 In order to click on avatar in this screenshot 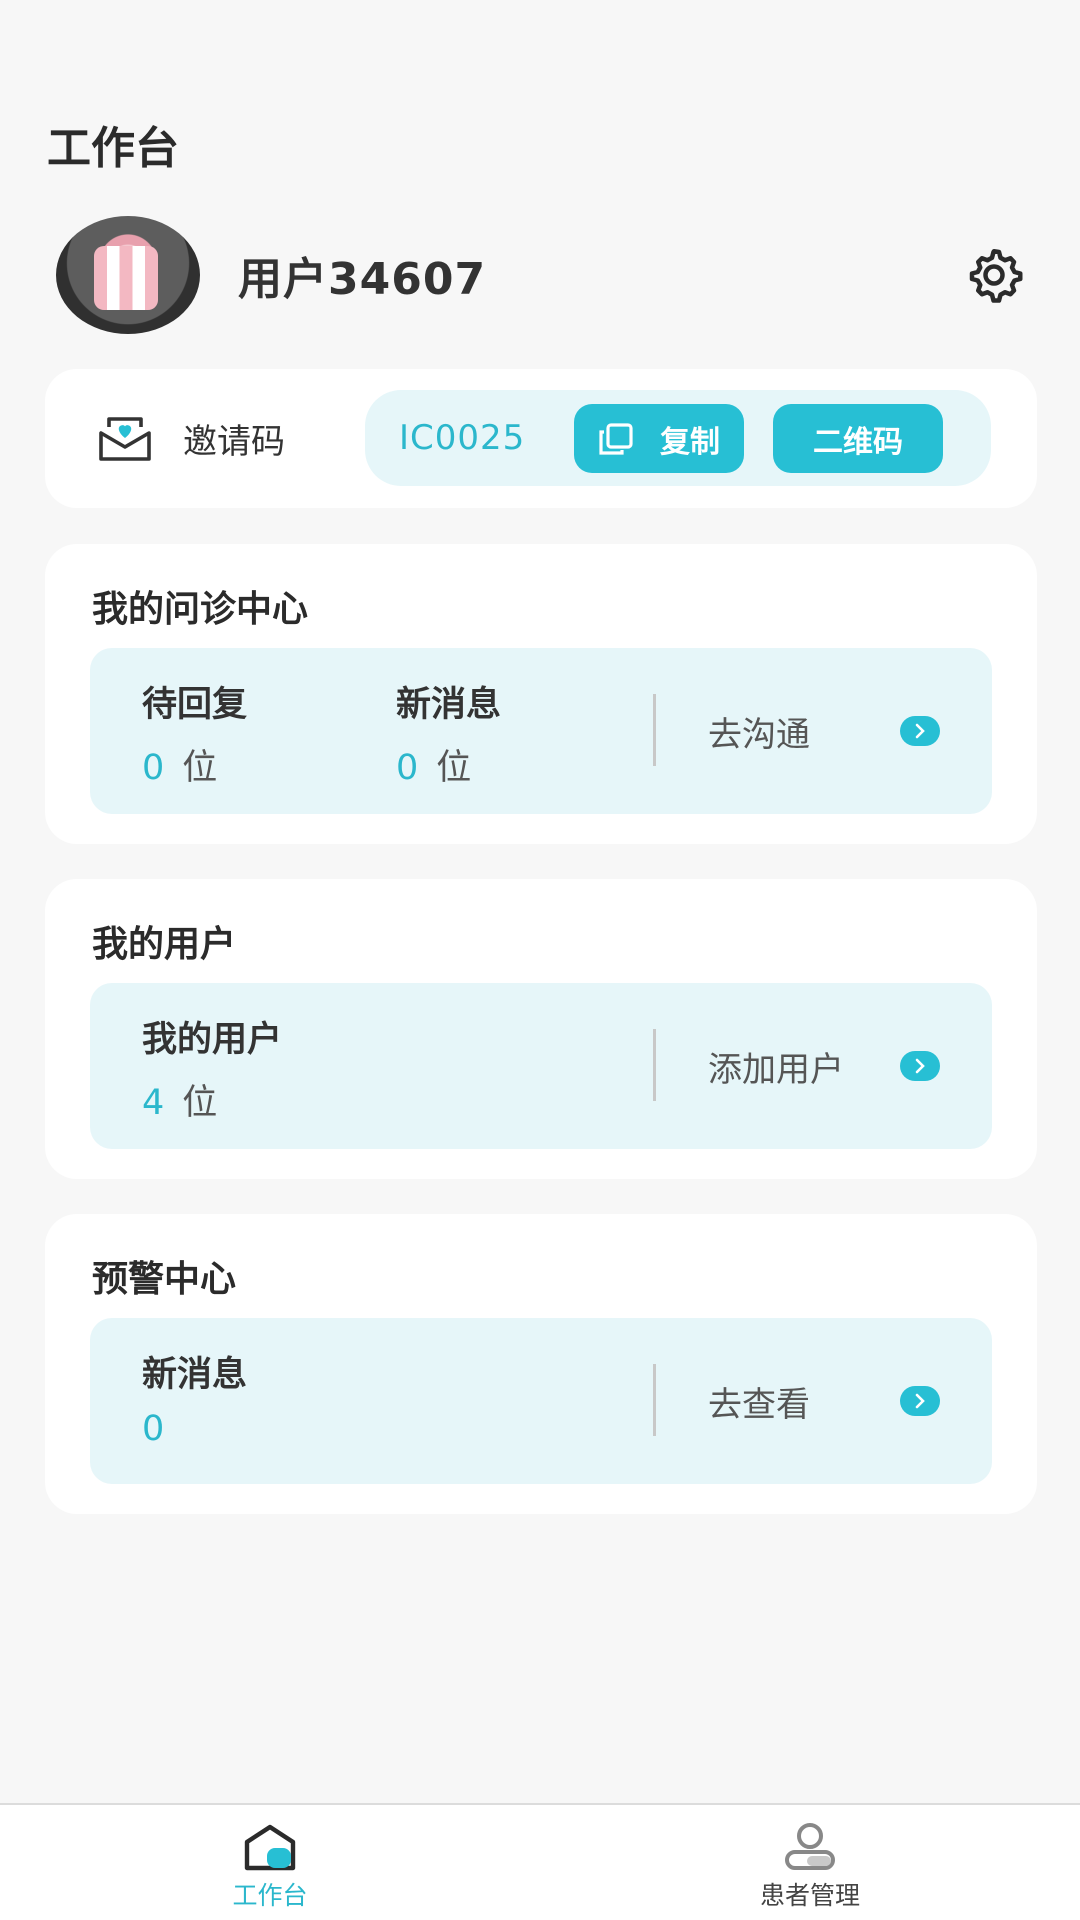, I will do `click(128, 275)`.